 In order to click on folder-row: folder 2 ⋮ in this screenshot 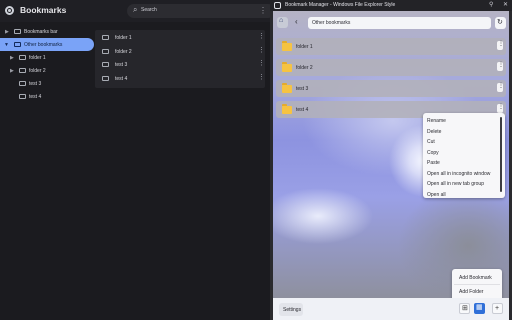, I will do `click(391, 67)`.